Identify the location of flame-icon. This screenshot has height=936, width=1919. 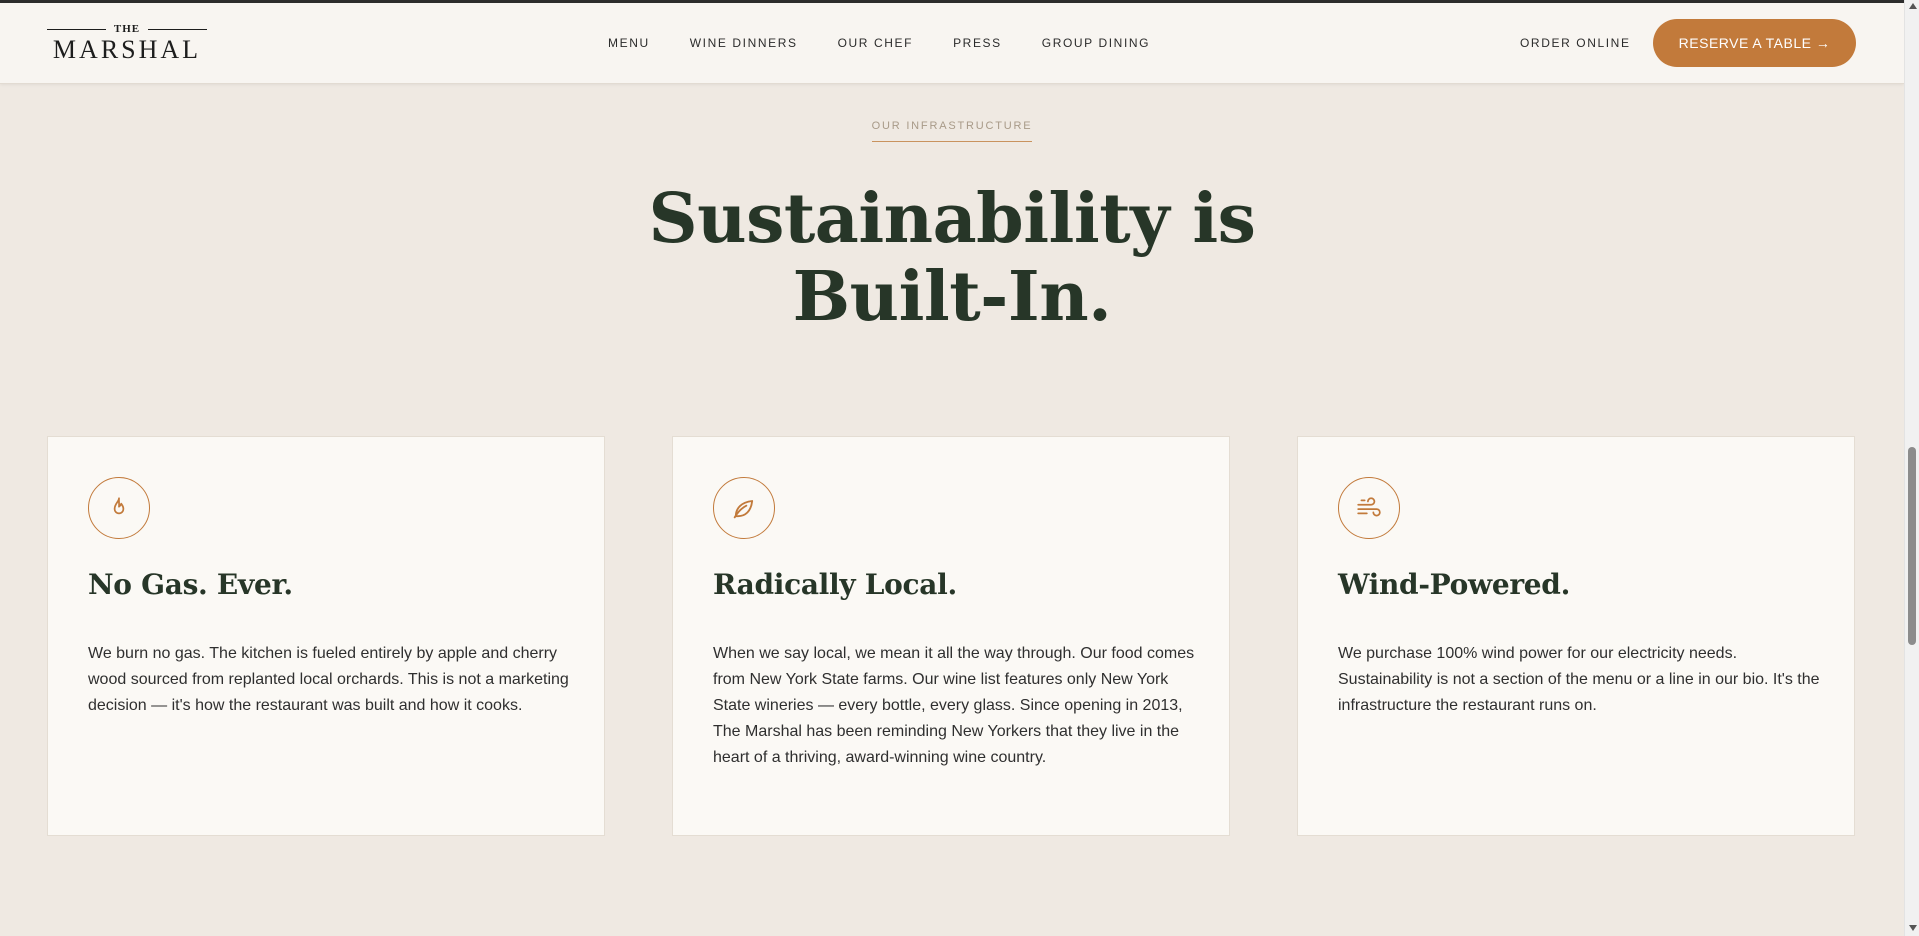
(119, 508).